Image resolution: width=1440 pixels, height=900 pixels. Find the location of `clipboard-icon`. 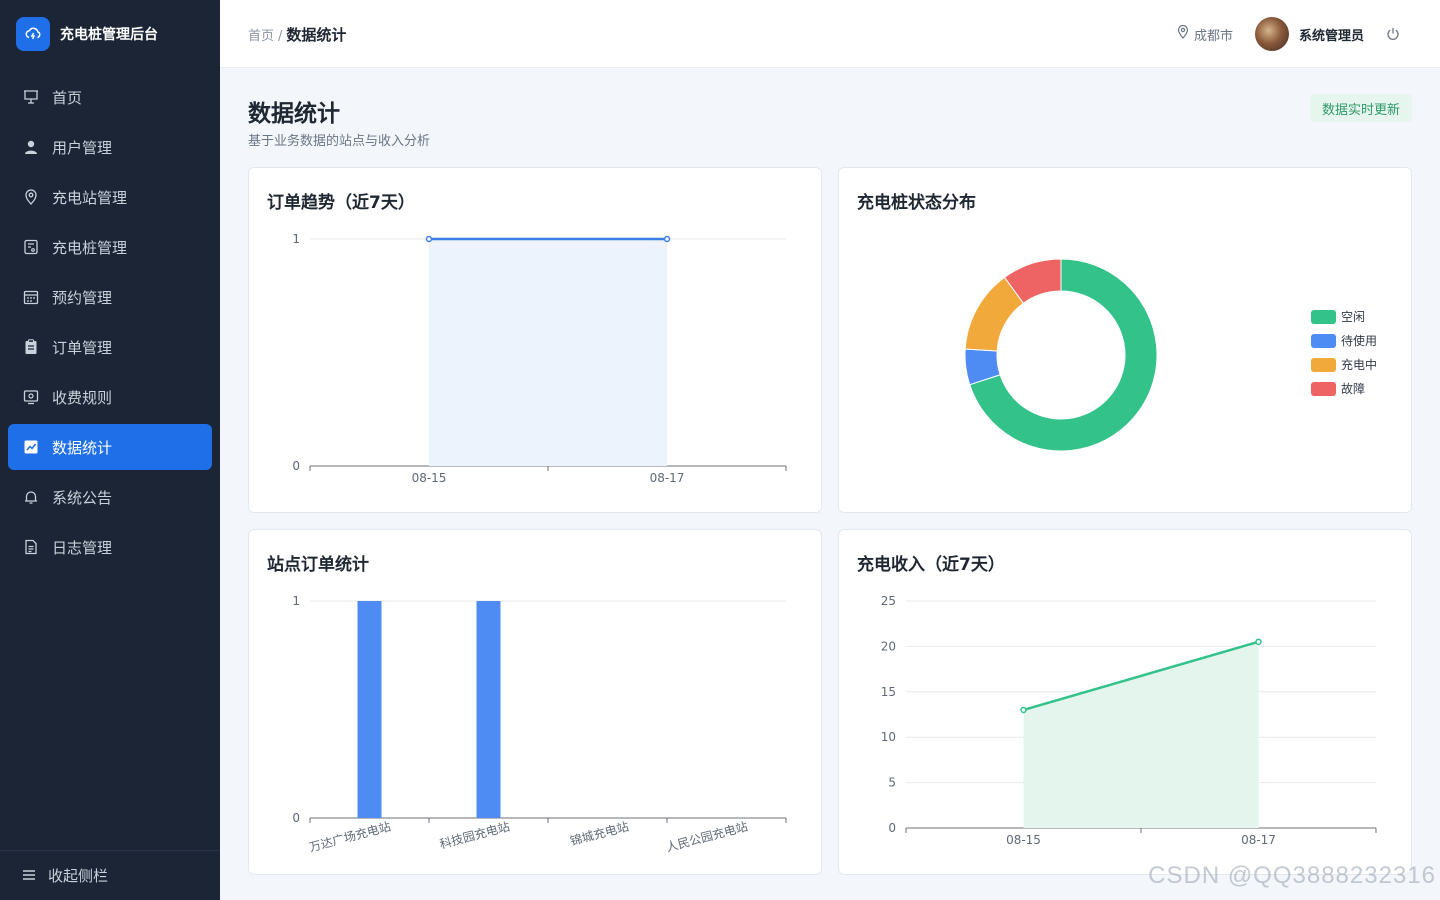

clipboard-icon is located at coordinates (31, 347).